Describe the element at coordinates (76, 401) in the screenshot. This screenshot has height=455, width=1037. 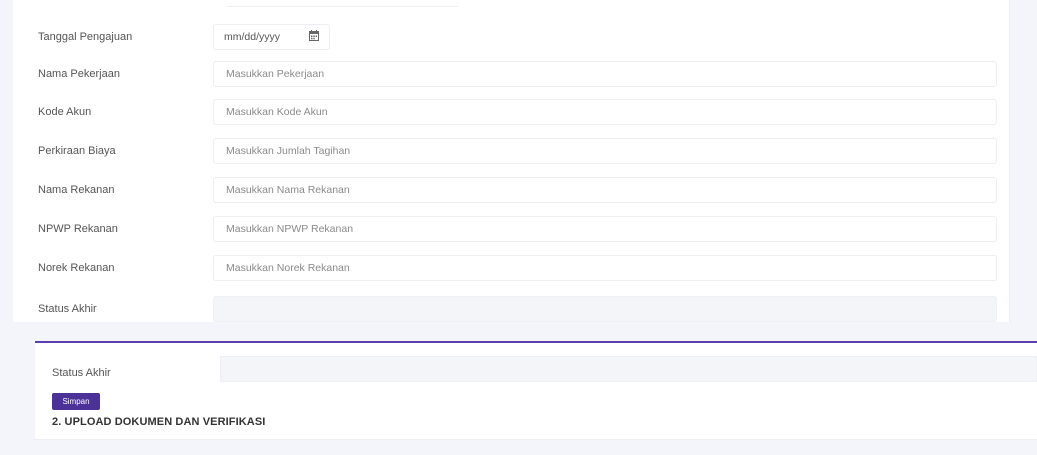
I see `save-button: Simpan` at that location.